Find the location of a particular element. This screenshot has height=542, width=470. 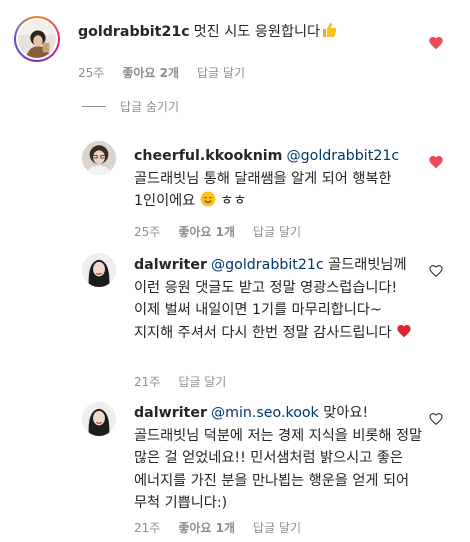

reply-meta: 21주 좋아요 1개 답글 달기 is located at coordinates (226, 527).